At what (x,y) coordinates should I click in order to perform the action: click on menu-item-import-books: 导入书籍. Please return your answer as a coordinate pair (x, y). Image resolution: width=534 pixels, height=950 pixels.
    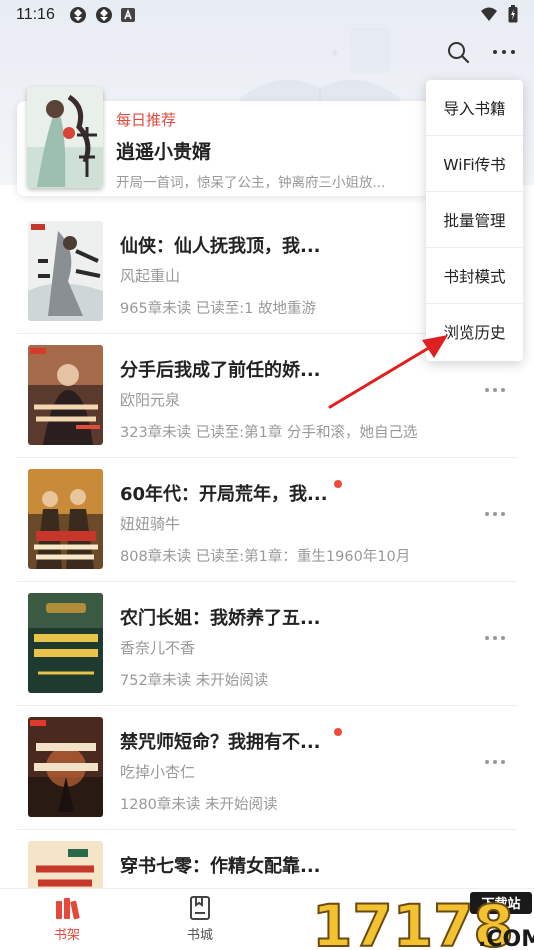
    Looking at the image, I should click on (474, 108).